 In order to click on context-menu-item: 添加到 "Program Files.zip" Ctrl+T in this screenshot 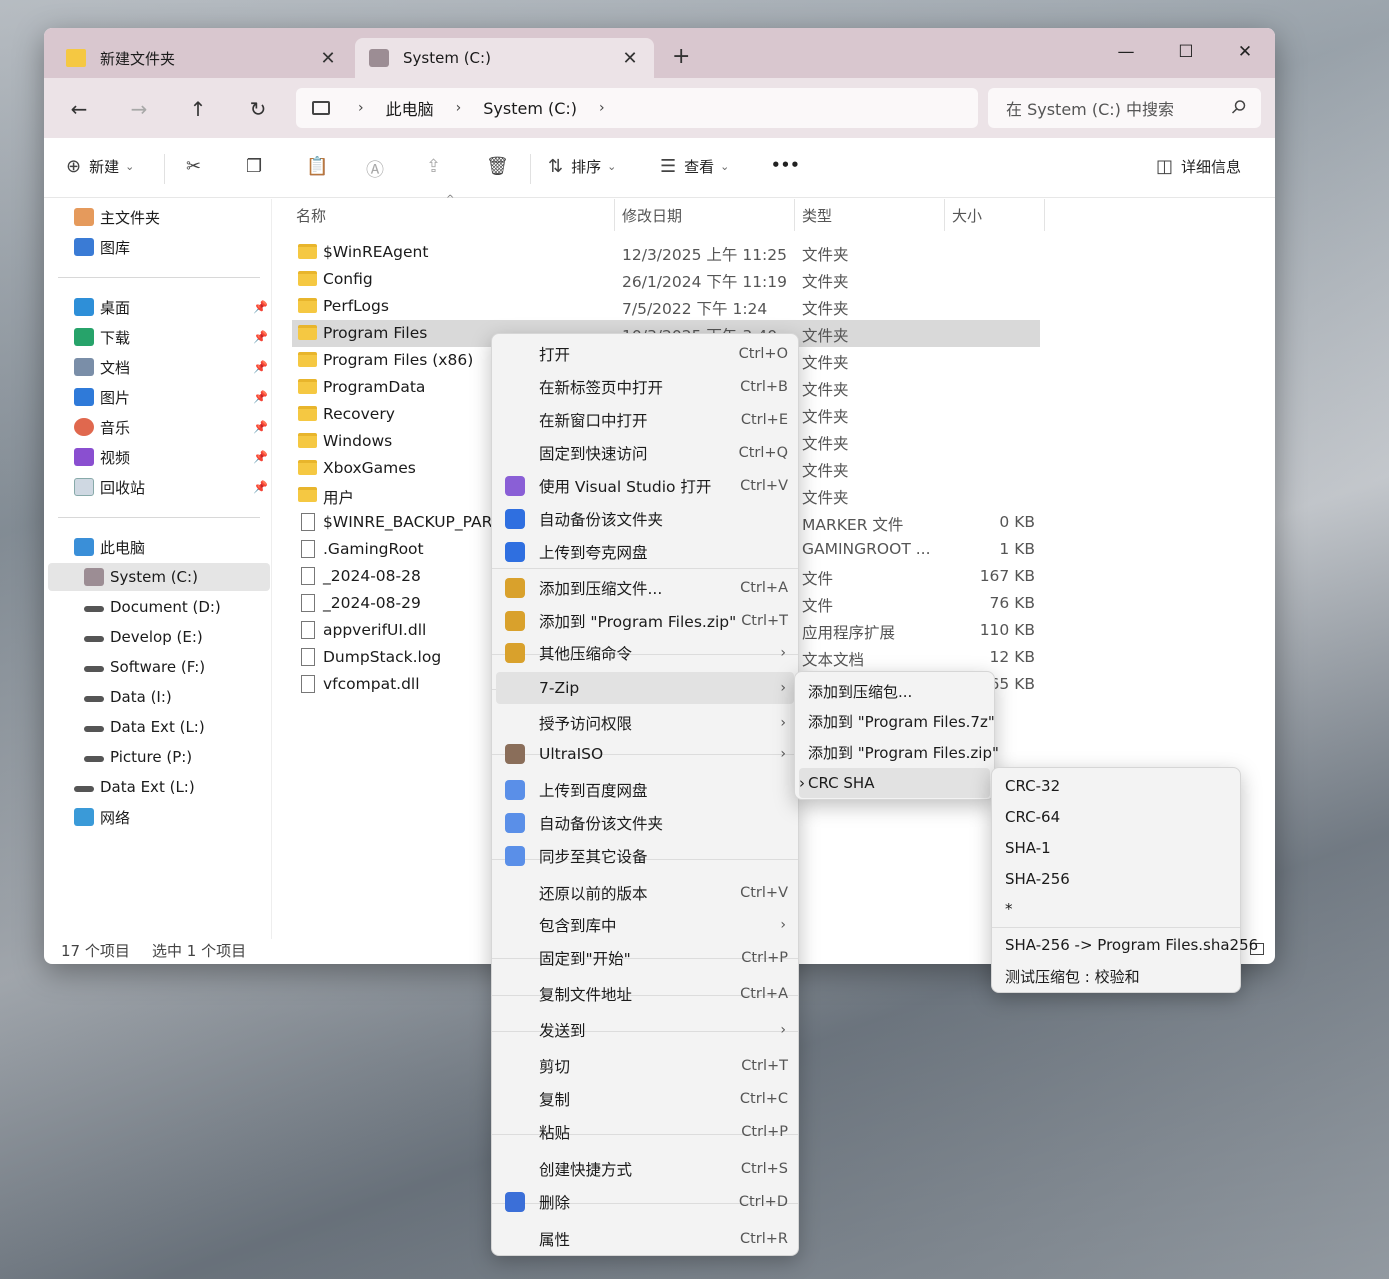, I will do `click(645, 621)`.